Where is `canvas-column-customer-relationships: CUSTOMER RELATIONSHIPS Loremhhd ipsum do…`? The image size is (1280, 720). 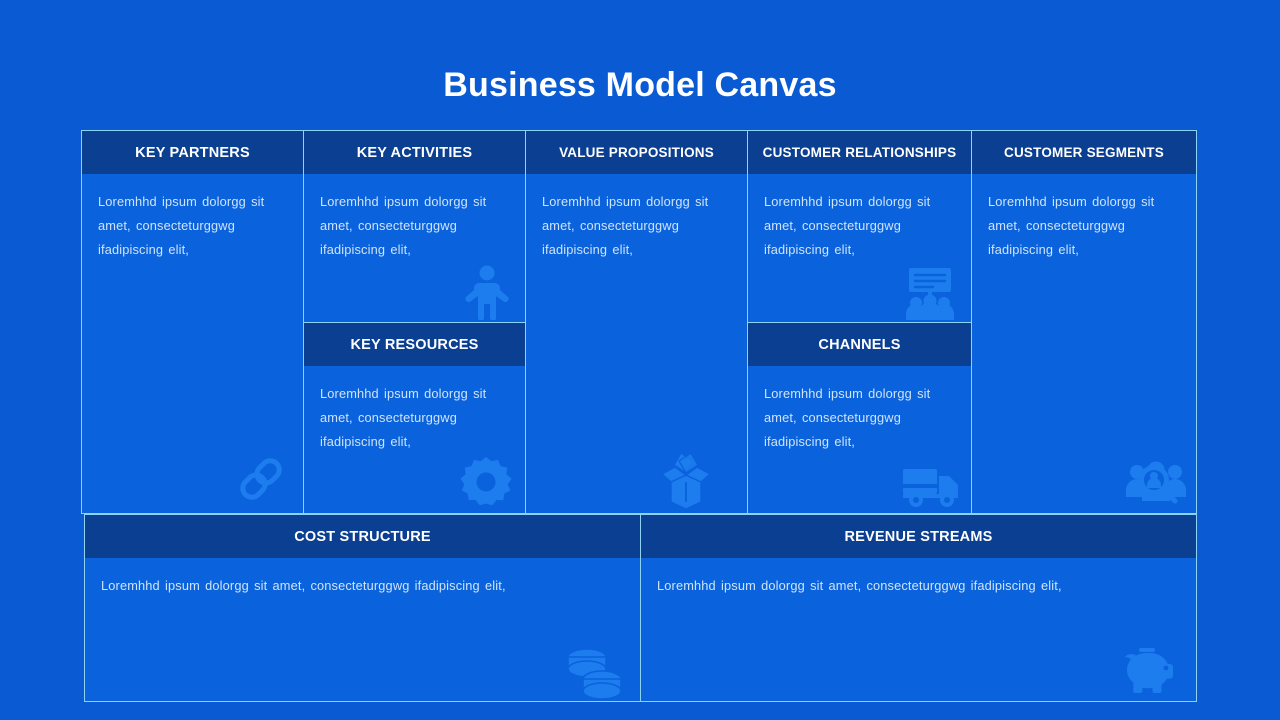
canvas-column-customer-relationships: CUSTOMER RELATIONSHIPS Loremhhd ipsum do… is located at coordinates (859, 322).